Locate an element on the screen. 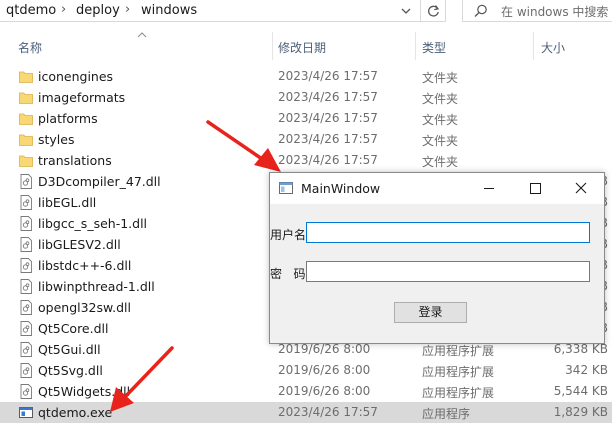 This screenshot has width=612, height=431. minimize-icon is located at coordinates (489, 188).